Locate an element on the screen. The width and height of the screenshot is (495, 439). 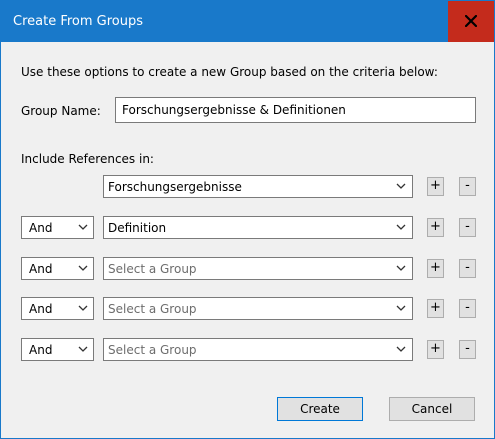
criteria-row: Forschungsergebnisse + - is located at coordinates (248, 186).